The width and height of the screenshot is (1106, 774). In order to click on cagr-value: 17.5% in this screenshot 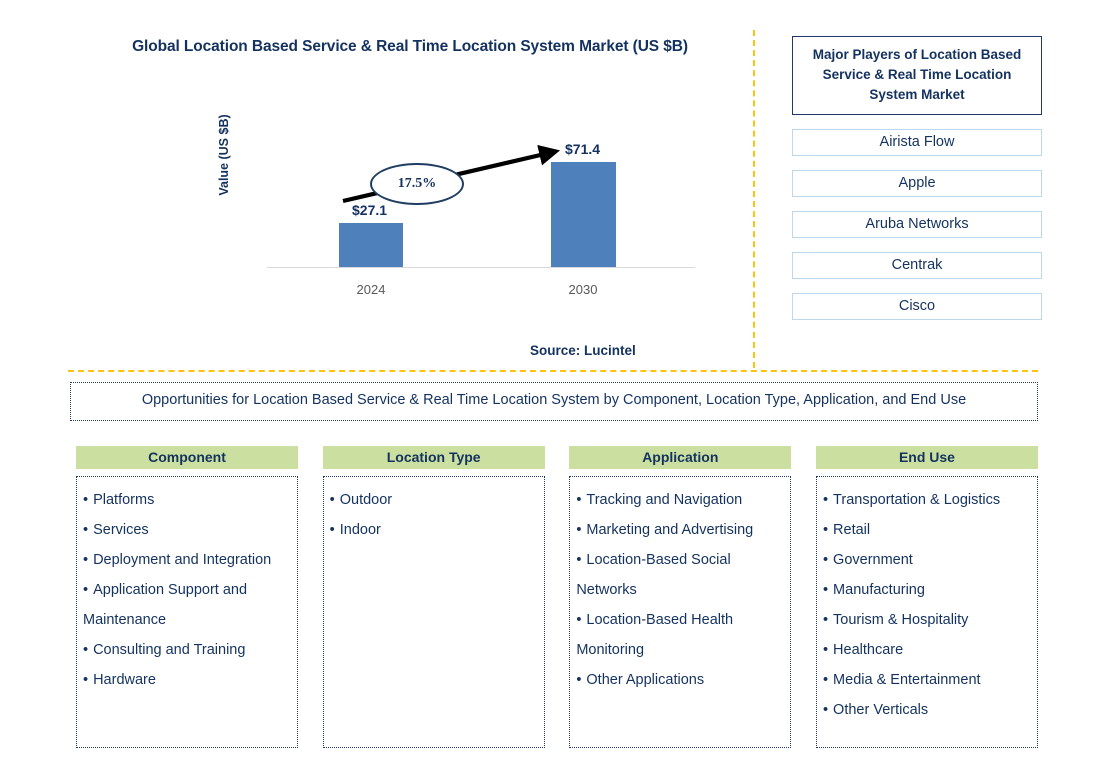, I will do `click(417, 183)`.